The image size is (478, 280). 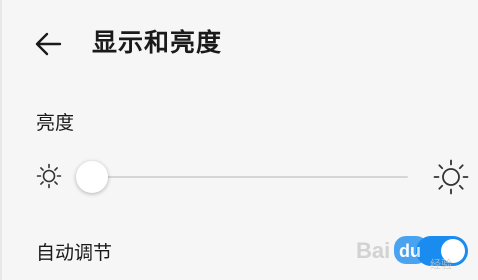 What do you see at coordinates (451, 177) in the screenshot?
I see `sun-large-icon` at bounding box center [451, 177].